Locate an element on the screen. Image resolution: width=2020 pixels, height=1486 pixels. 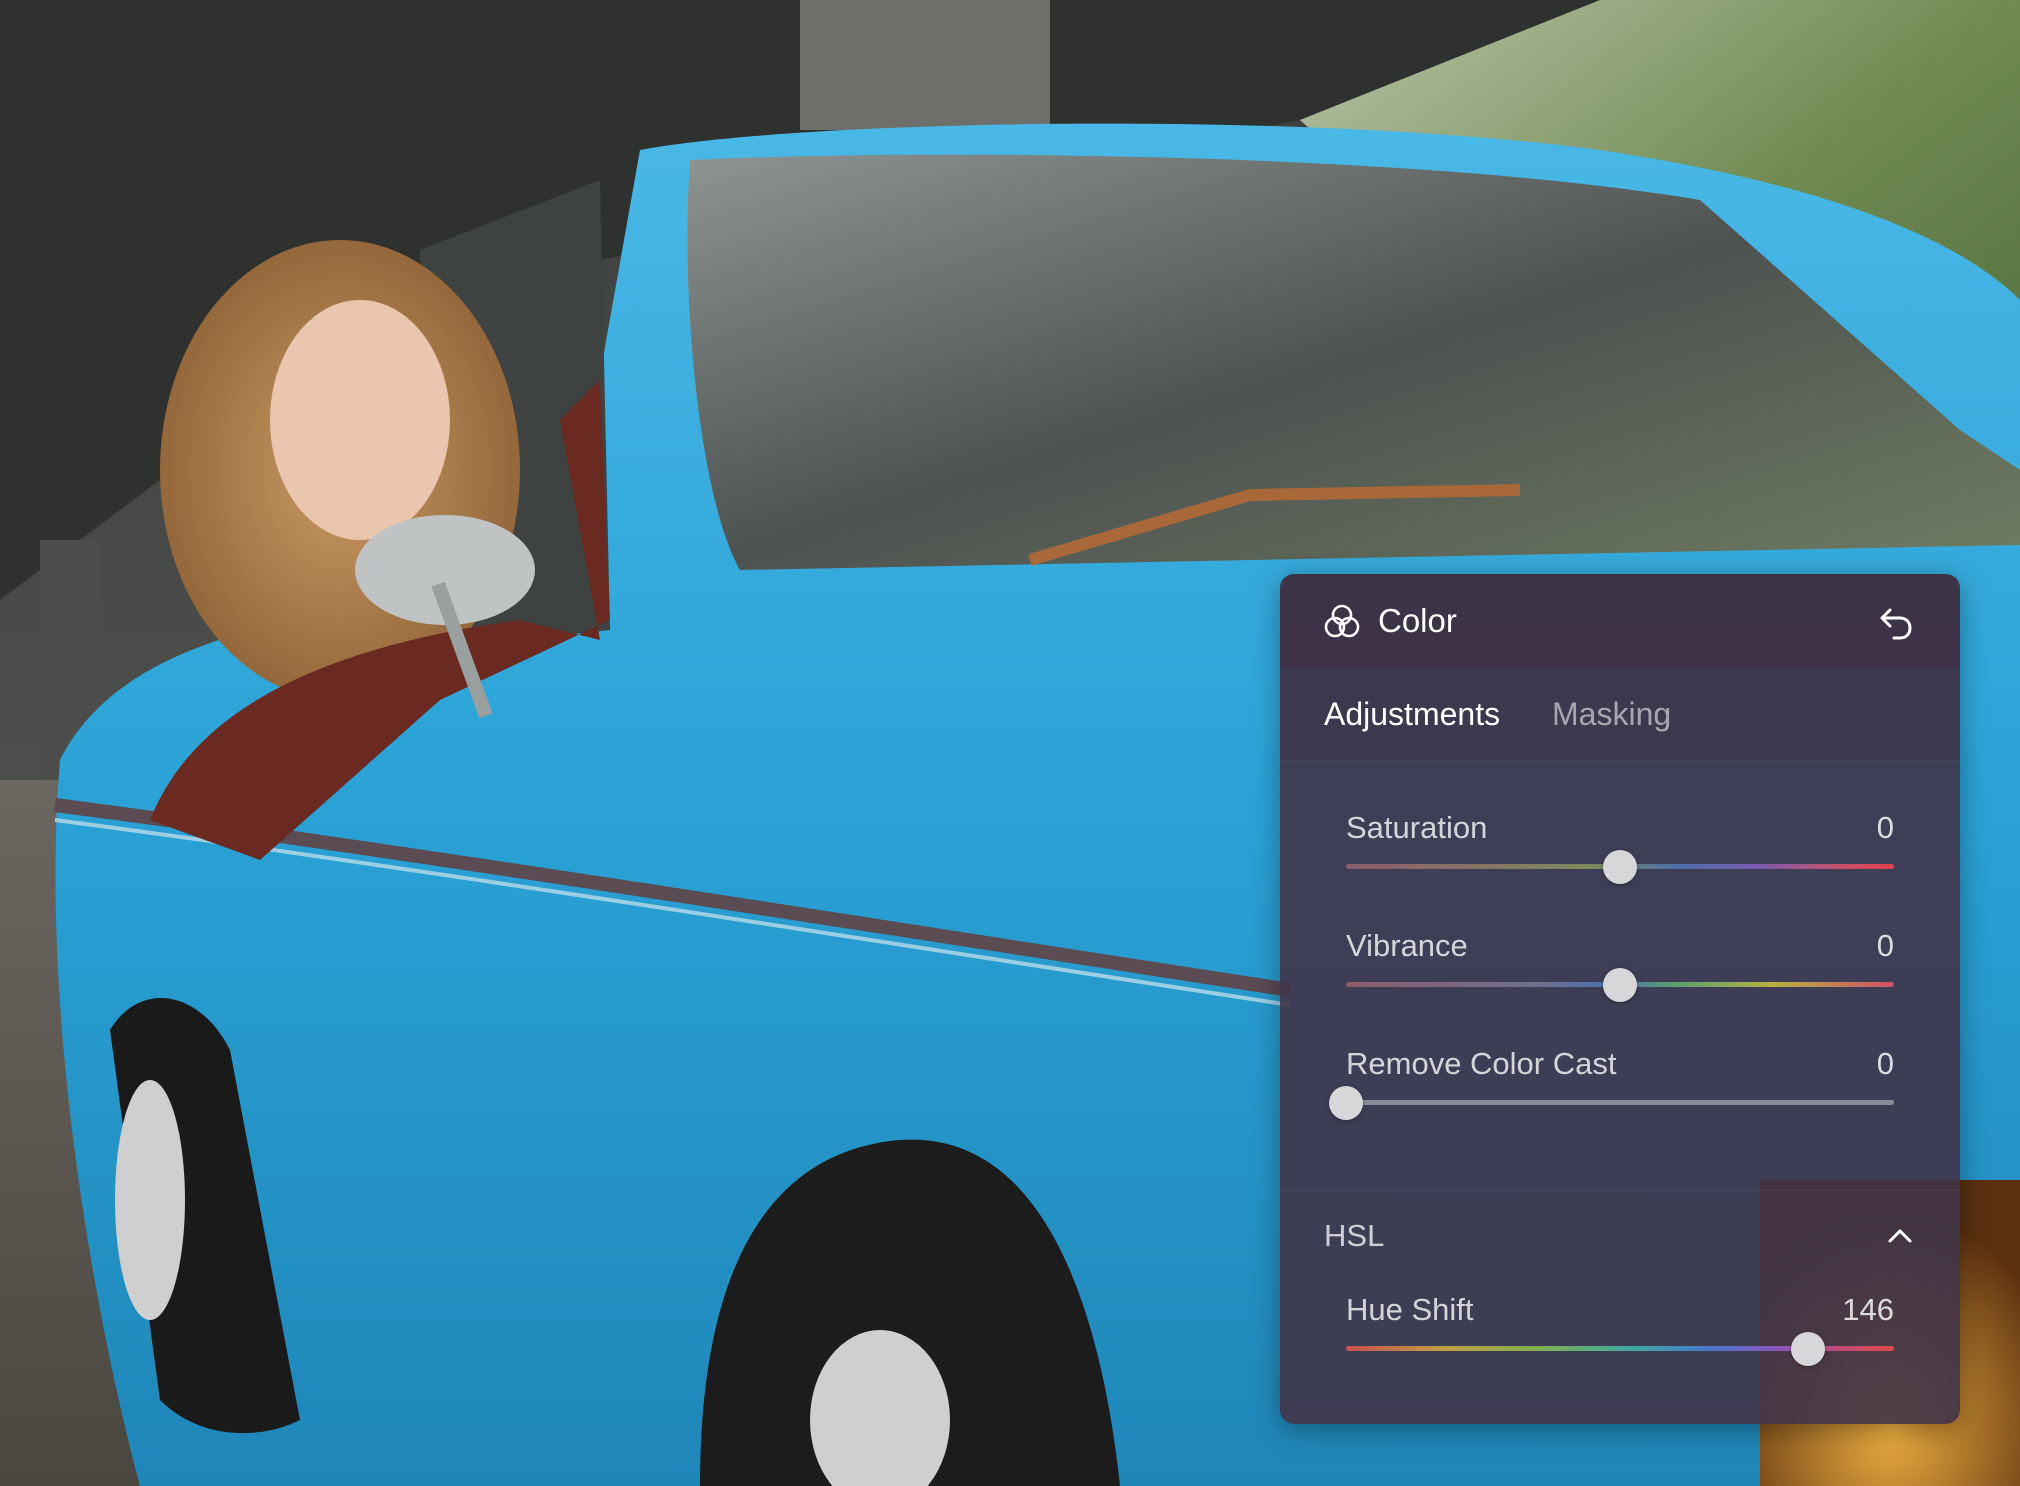
hsl-section-header: HSL is located at coordinates (1620, 1235).